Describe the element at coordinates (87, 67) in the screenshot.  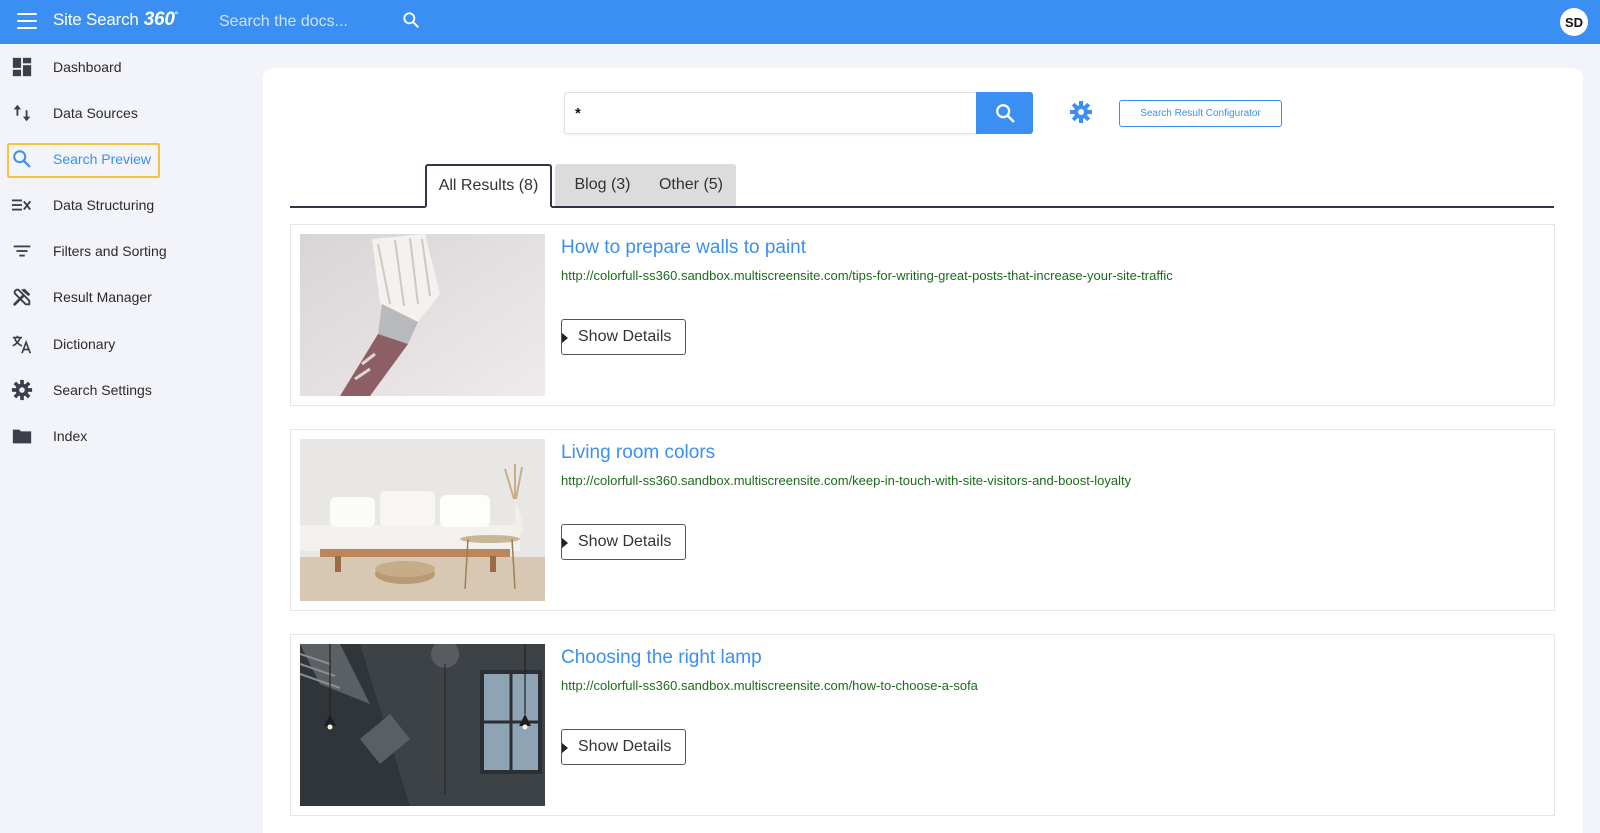
I see `sidebar-item-label: Dashboard` at that location.